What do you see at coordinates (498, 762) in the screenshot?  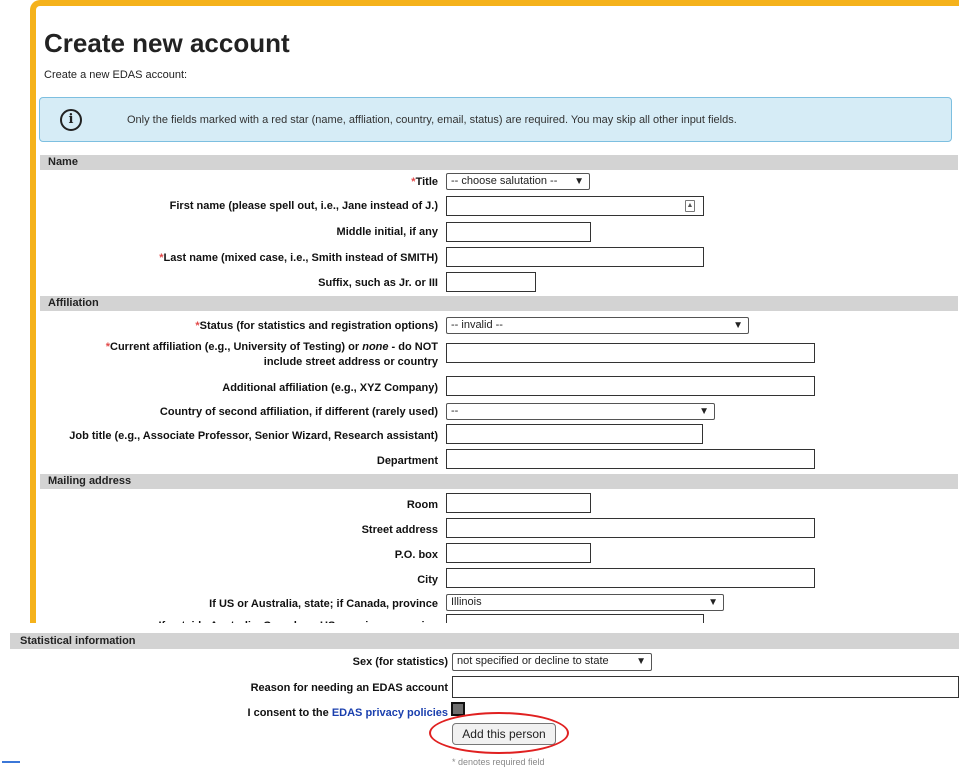 I see `required-footnote: * denotes required field` at bounding box center [498, 762].